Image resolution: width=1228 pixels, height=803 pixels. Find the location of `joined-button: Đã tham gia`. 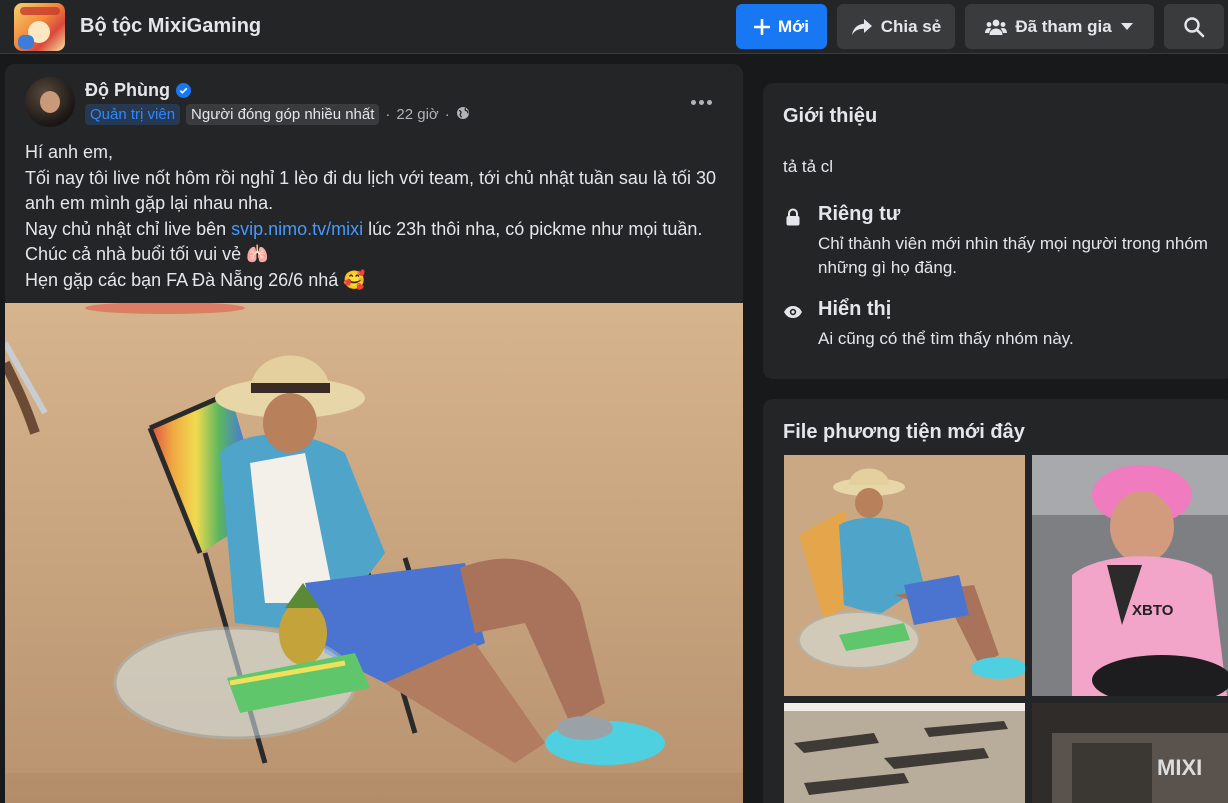

joined-button: Đã tham gia is located at coordinates (1059, 26).